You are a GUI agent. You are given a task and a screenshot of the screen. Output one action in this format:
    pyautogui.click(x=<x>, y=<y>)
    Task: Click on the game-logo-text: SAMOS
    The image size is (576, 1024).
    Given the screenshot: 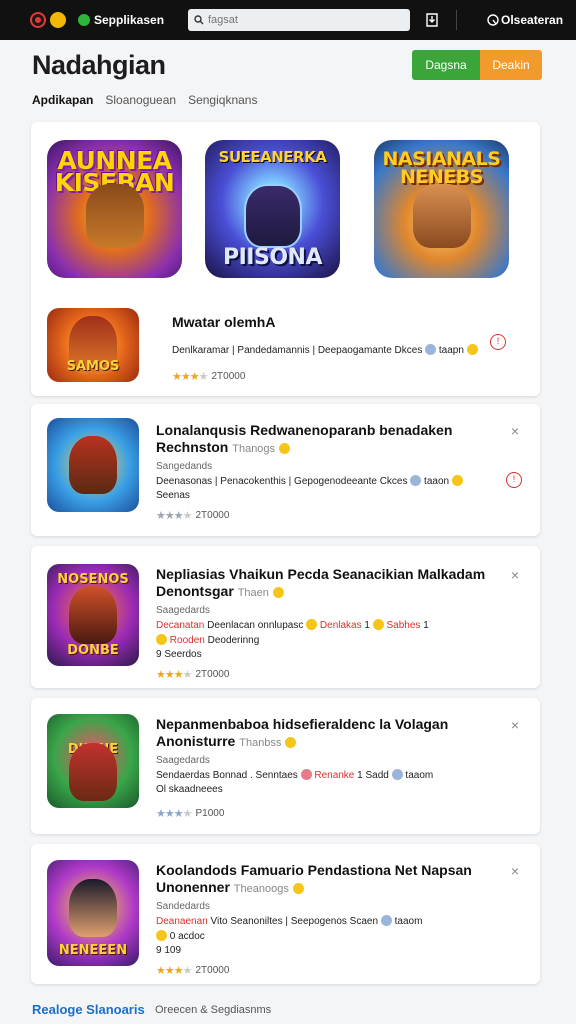 What is the action you would take?
    pyautogui.click(x=93, y=366)
    